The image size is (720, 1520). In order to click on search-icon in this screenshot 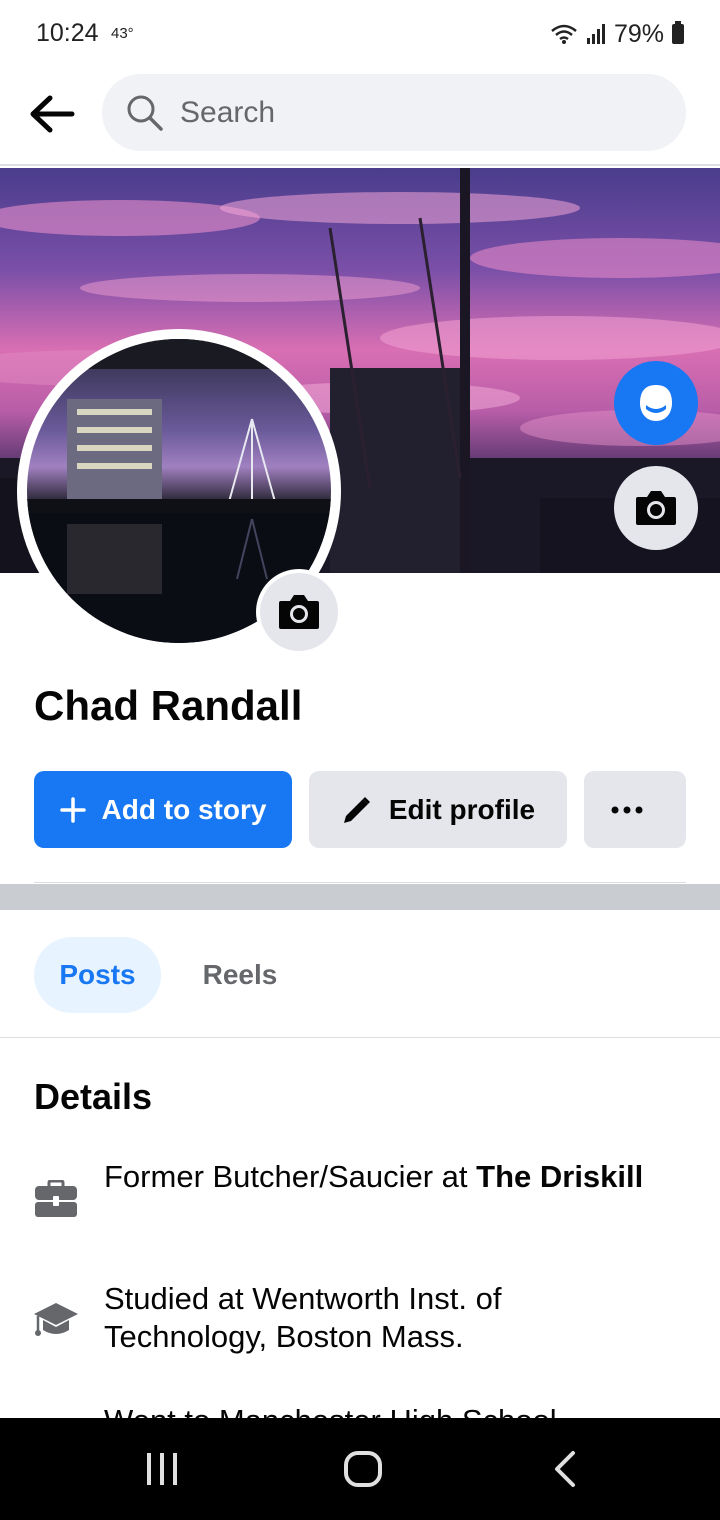, I will do `click(145, 113)`.